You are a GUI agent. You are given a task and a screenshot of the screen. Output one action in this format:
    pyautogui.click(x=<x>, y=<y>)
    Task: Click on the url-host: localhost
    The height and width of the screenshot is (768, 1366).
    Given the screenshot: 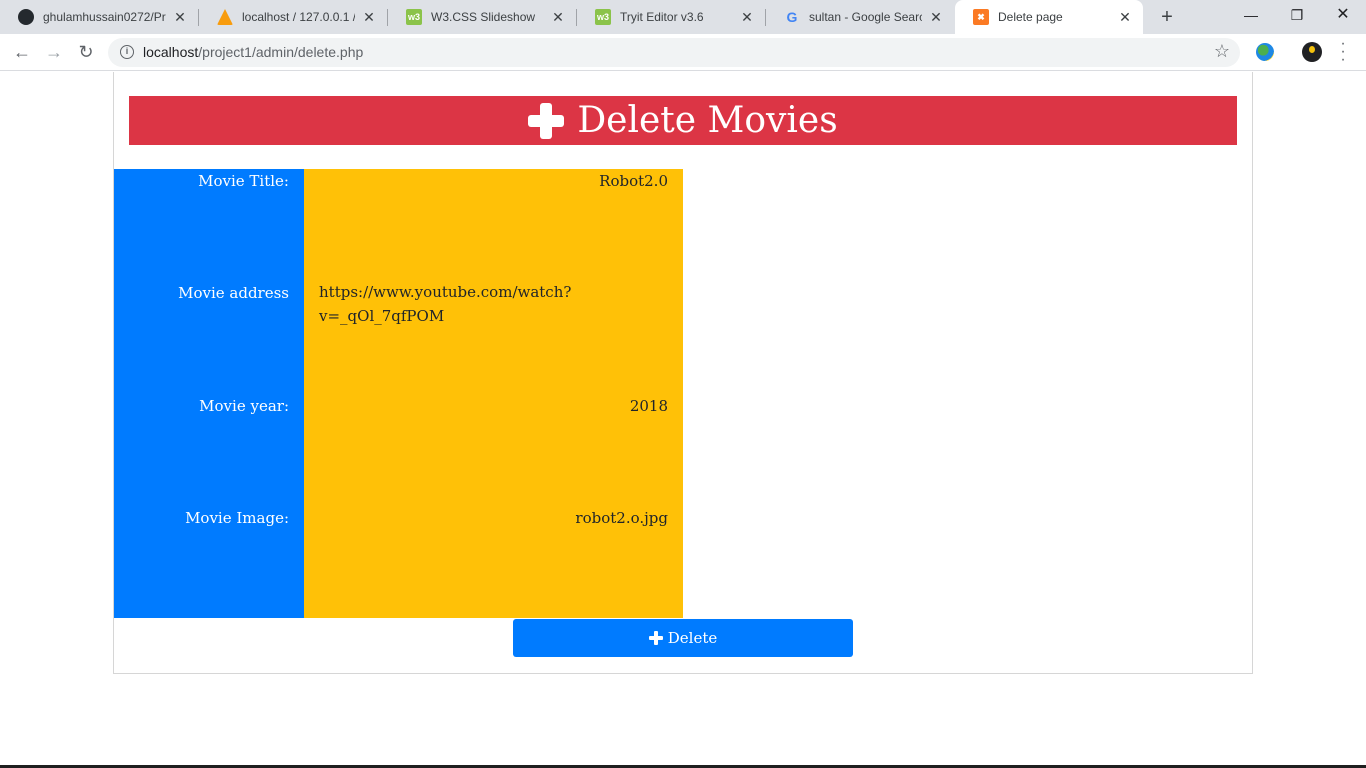 What is the action you would take?
    pyautogui.click(x=171, y=52)
    